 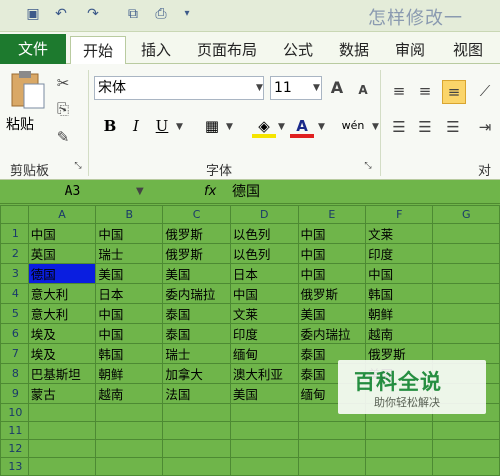 What do you see at coordinates (129, 293) in the screenshot?
I see `table-cell: 日本` at bounding box center [129, 293].